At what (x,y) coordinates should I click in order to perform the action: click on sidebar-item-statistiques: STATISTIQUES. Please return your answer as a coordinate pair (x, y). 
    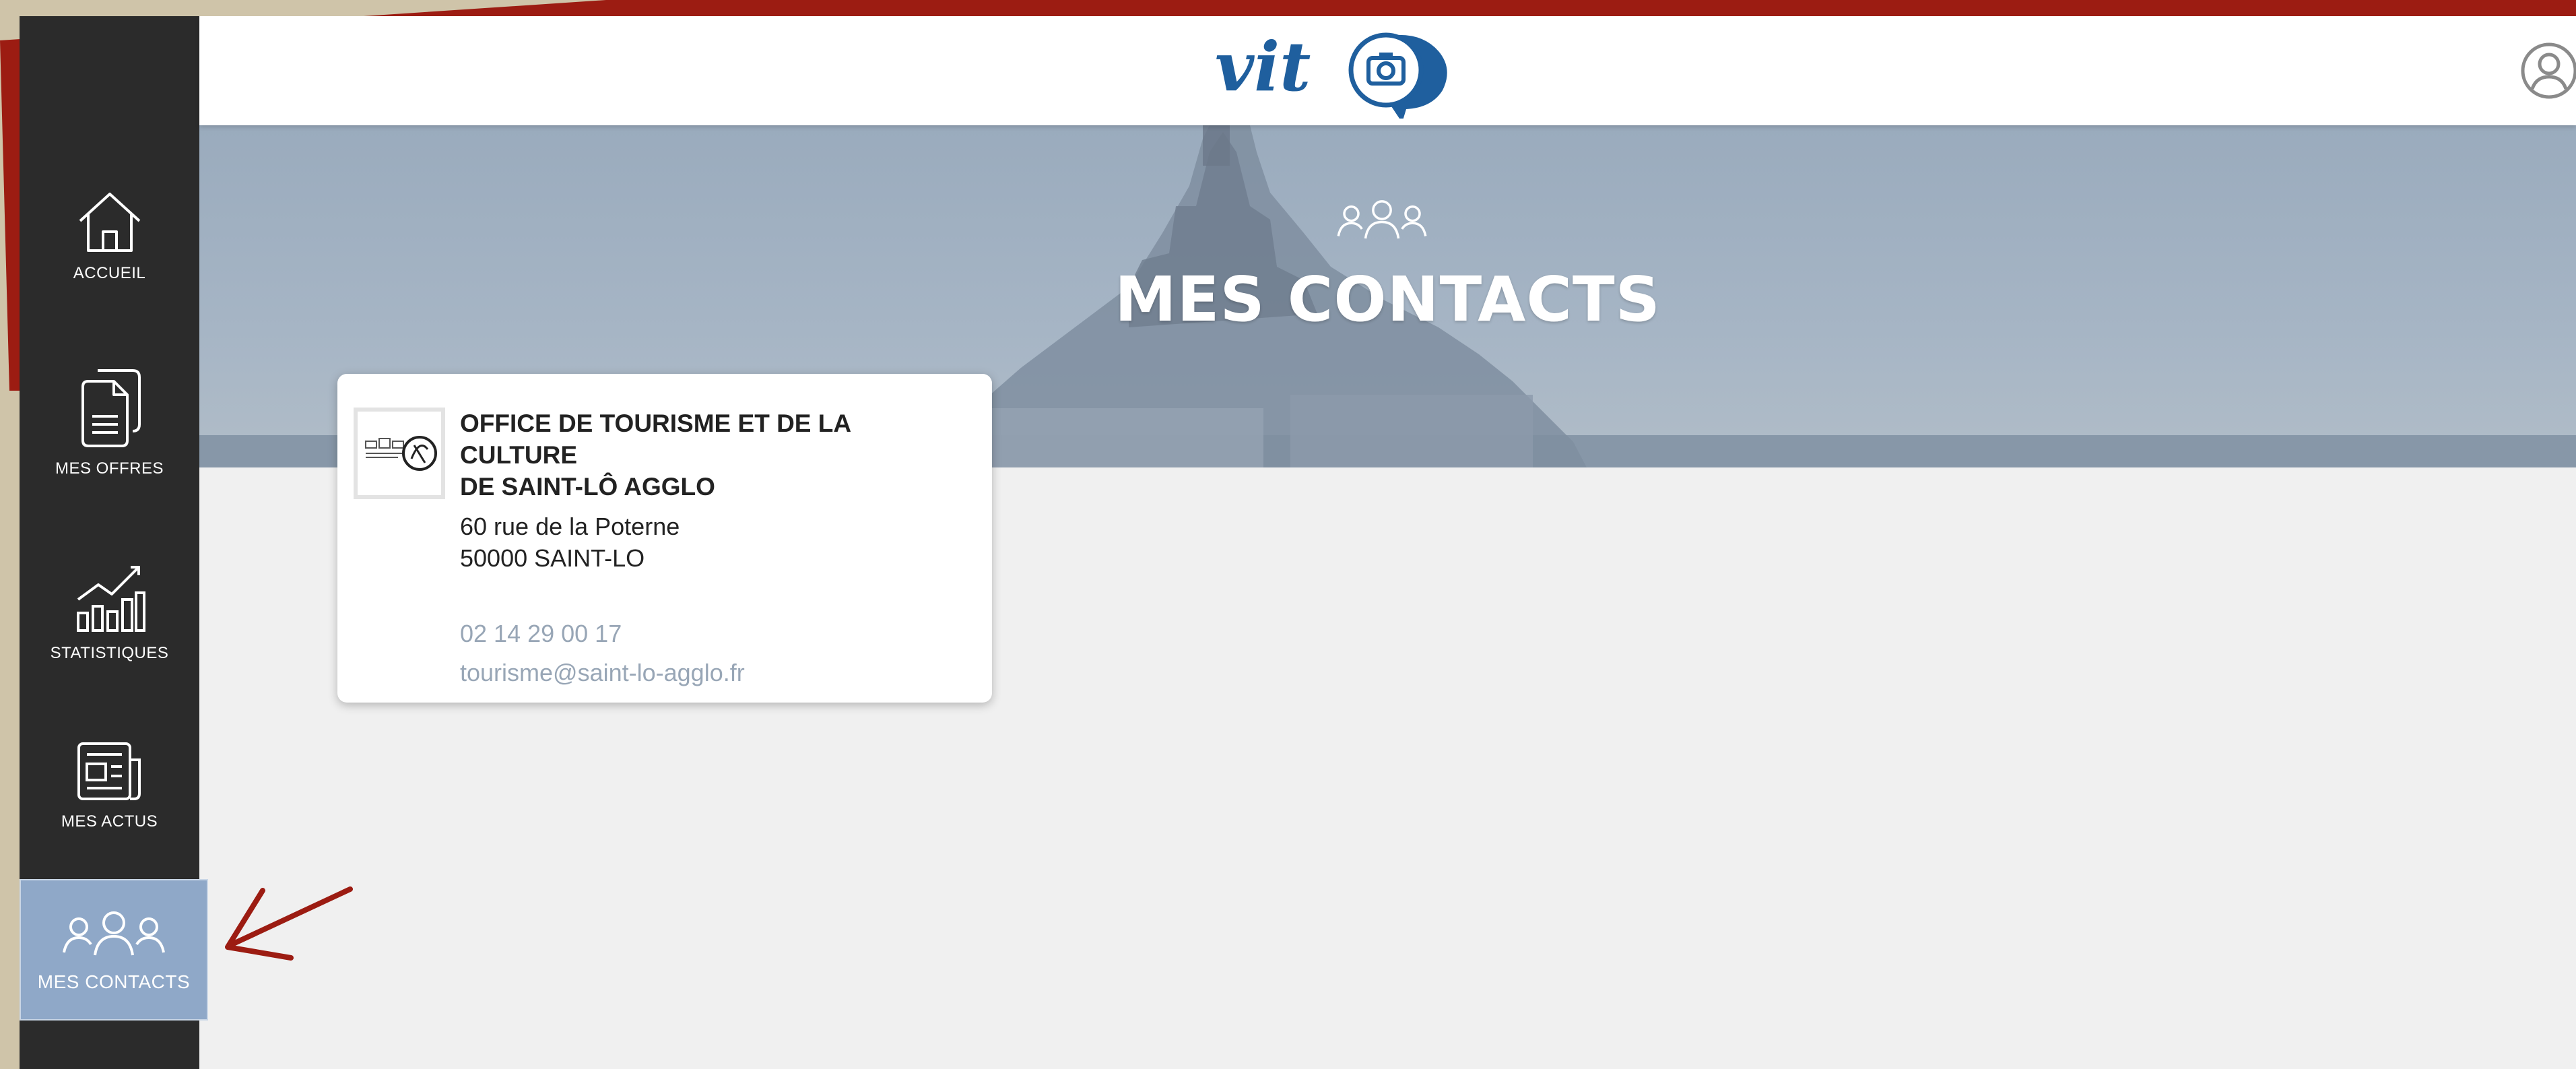
    Looking at the image, I should click on (109, 611).